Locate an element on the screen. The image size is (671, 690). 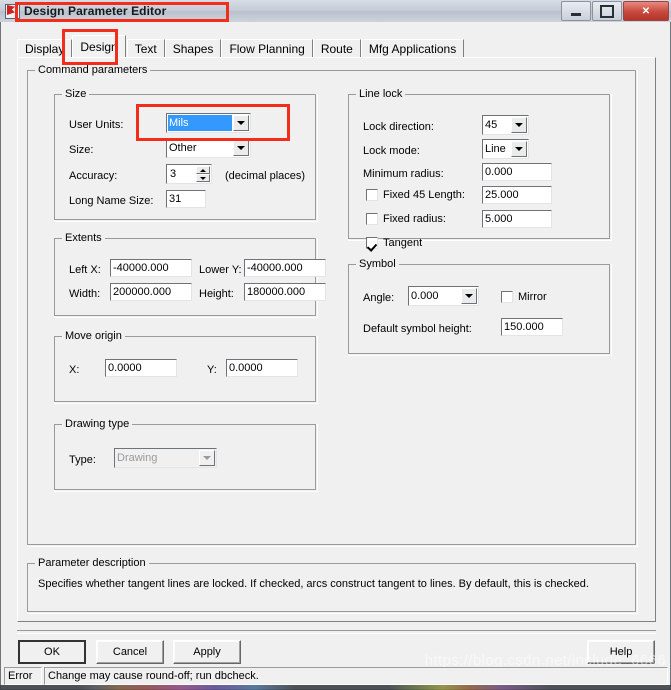
accuracy-spin-buttons is located at coordinates (203, 174).